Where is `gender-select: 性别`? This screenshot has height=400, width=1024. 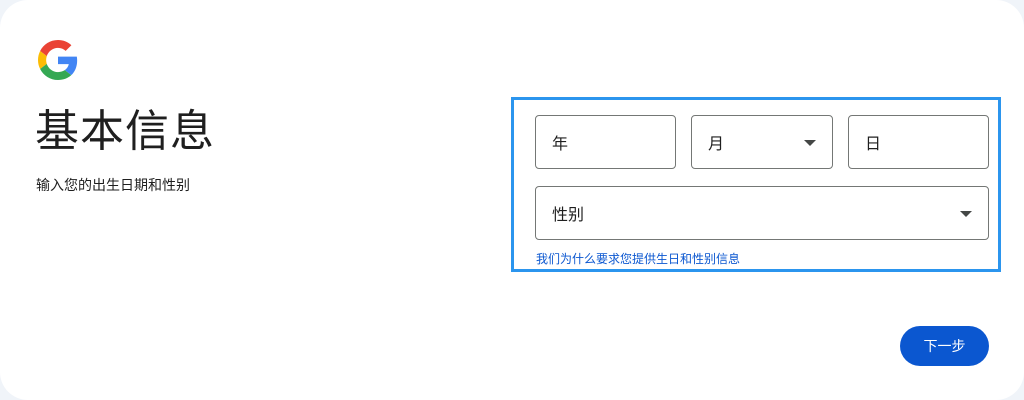
gender-select: 性别 is located at coordinates (762, 213).